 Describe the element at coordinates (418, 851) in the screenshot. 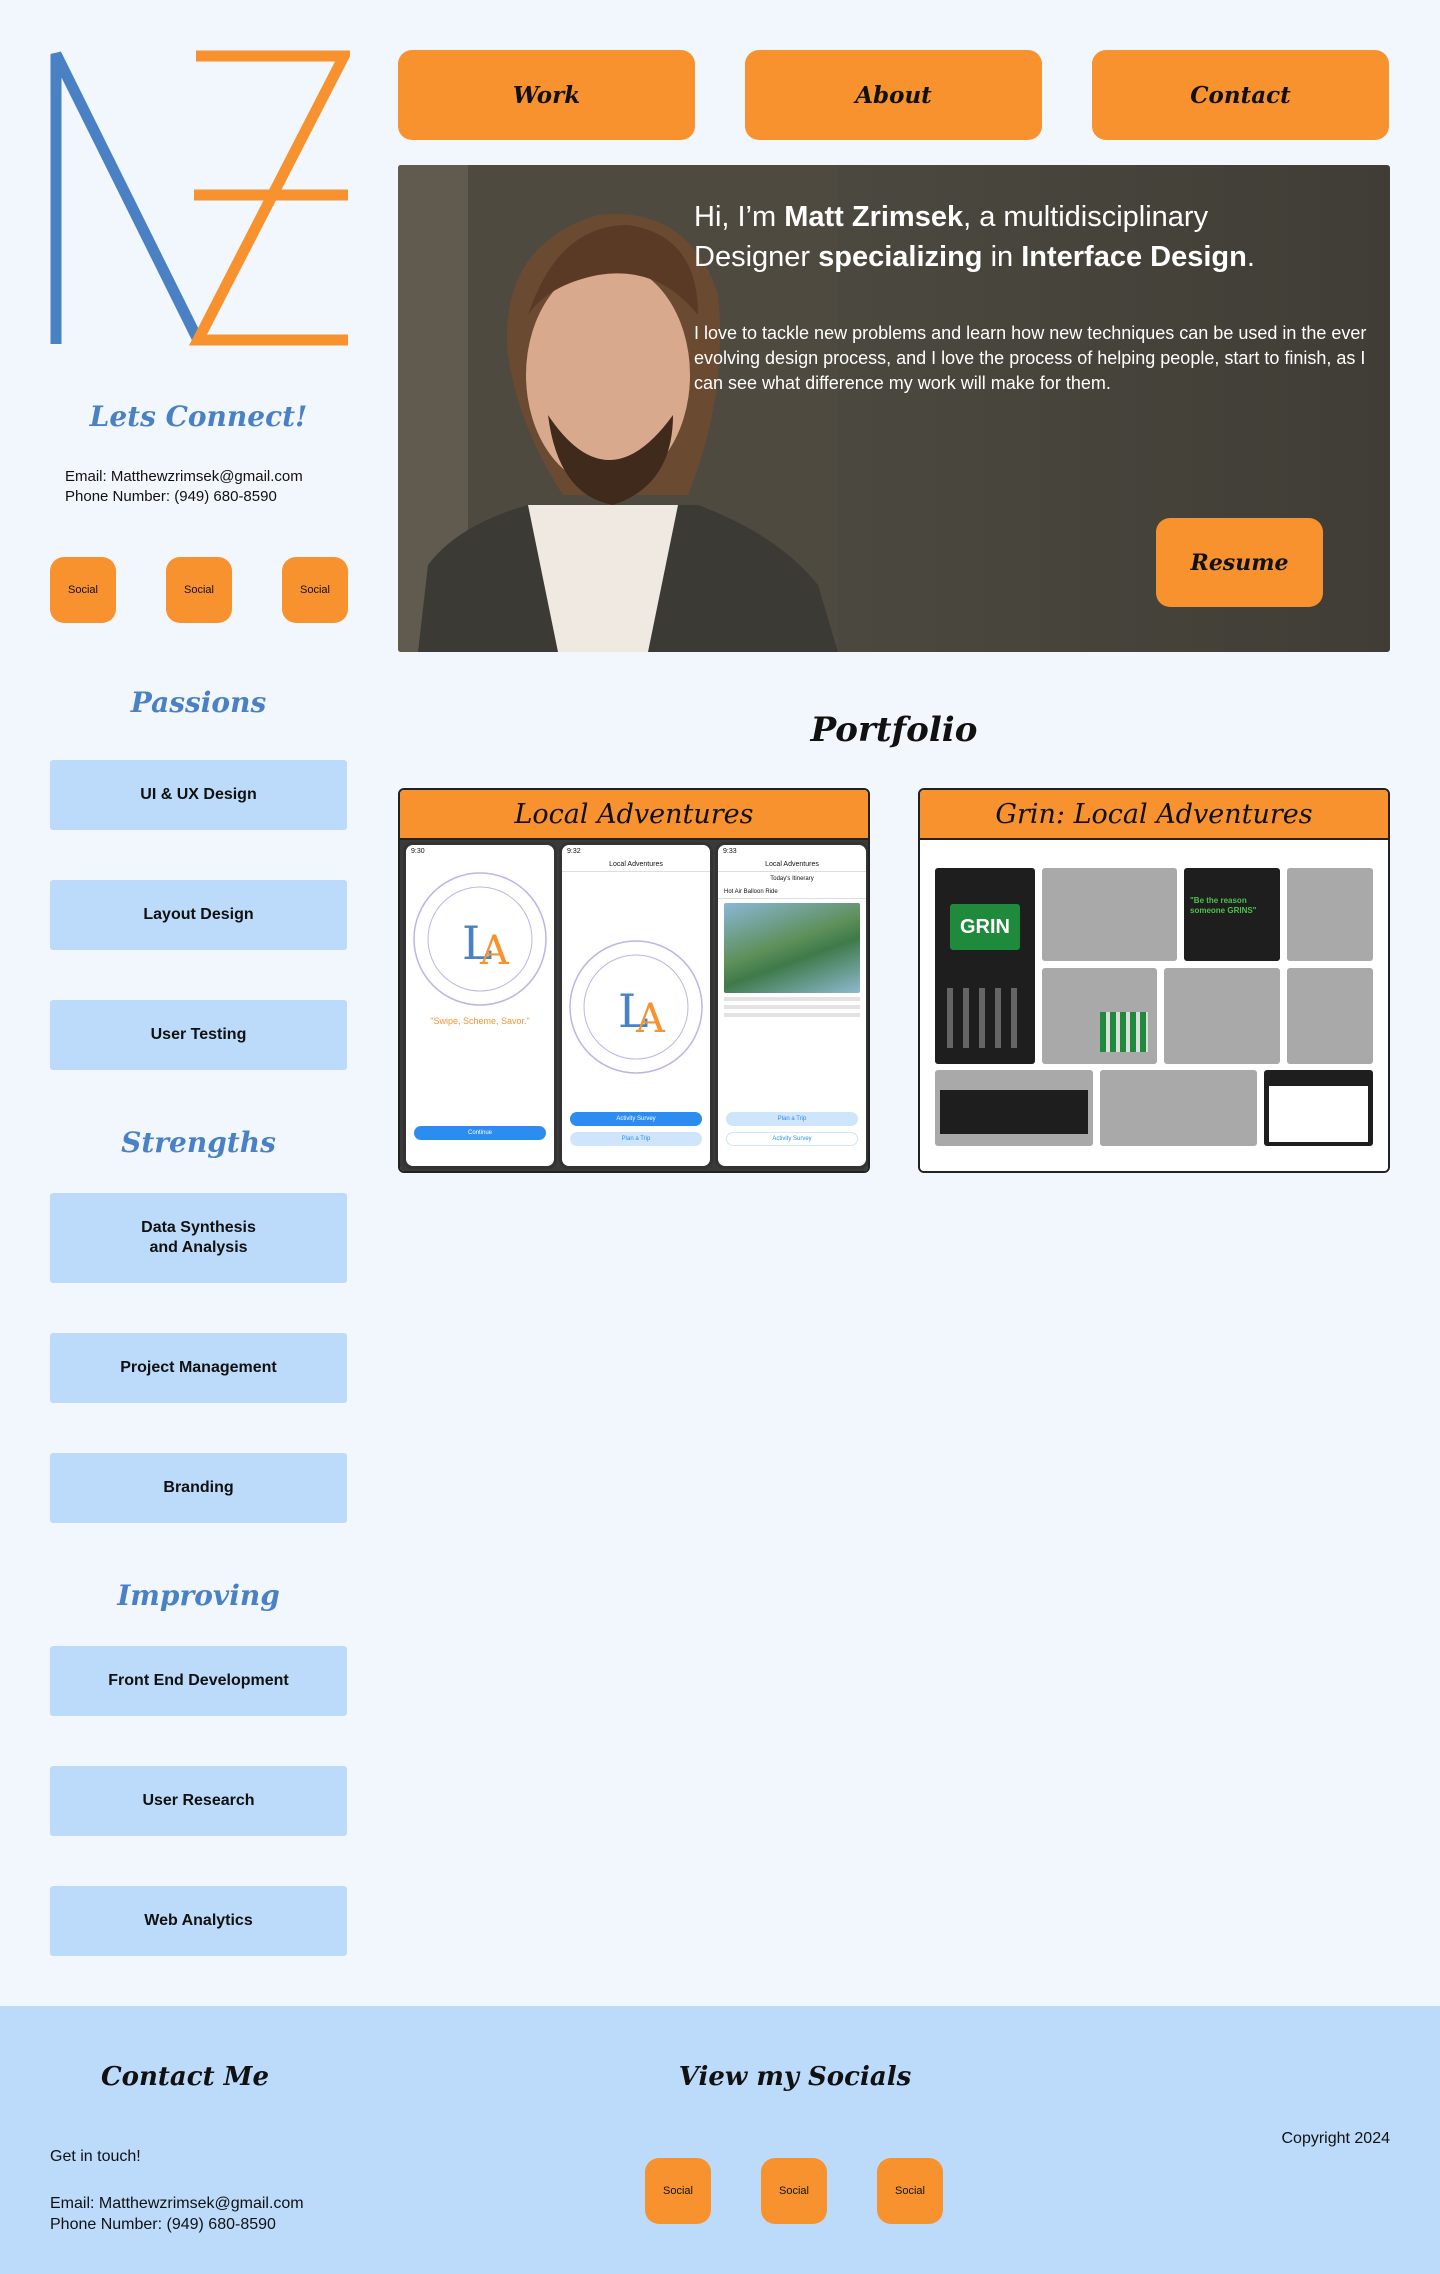

I see `phone-time-1: 9:30` at that location.